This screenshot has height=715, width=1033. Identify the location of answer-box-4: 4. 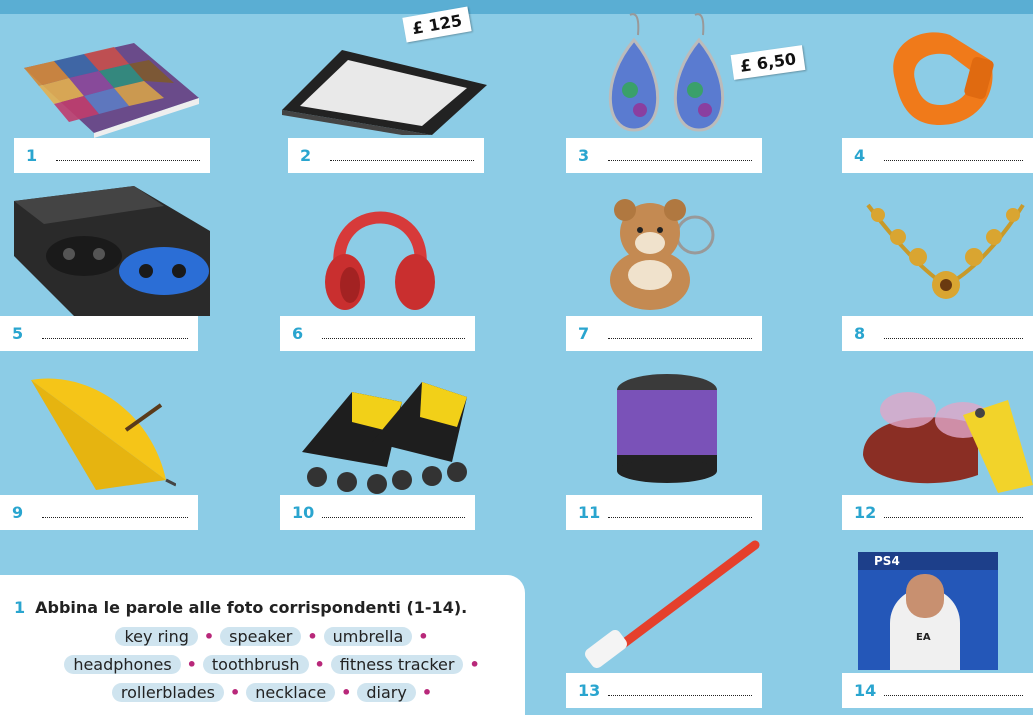
(937, 155).